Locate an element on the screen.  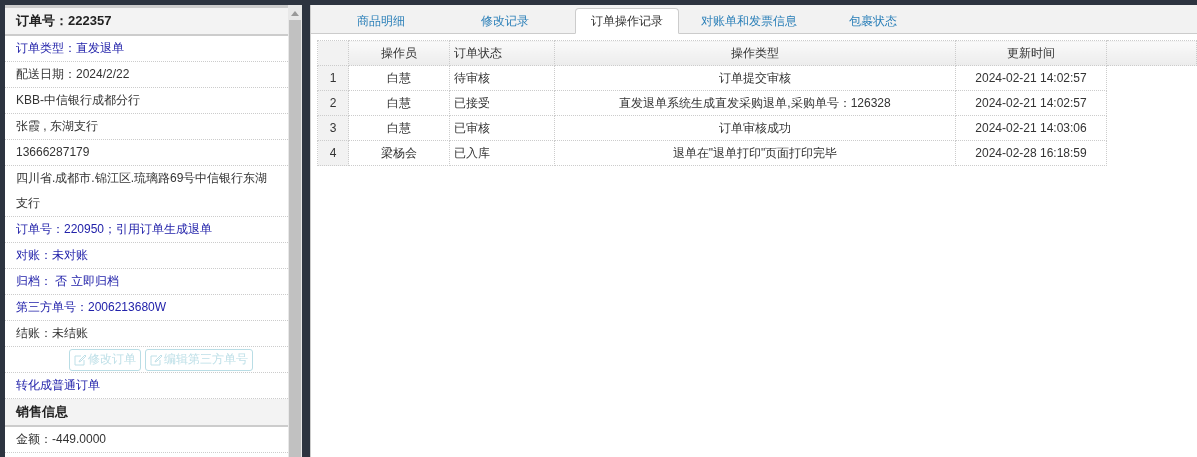
row-number: 4 is located at coordinates (333, 153).